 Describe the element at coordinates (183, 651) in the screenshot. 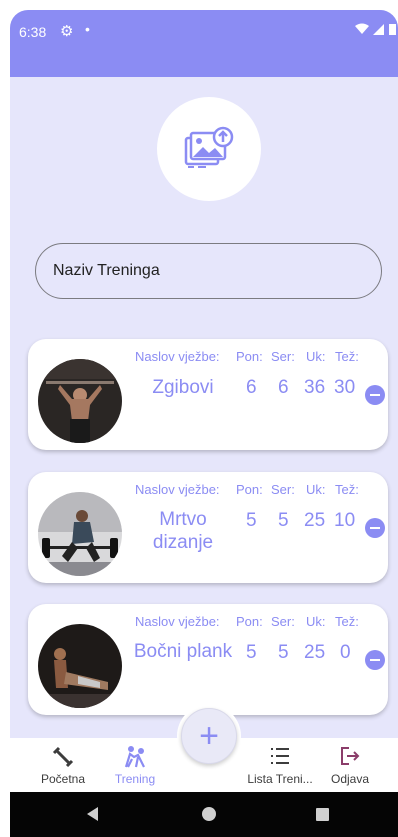

I see `exercise-title: Bočni plank` at that location.